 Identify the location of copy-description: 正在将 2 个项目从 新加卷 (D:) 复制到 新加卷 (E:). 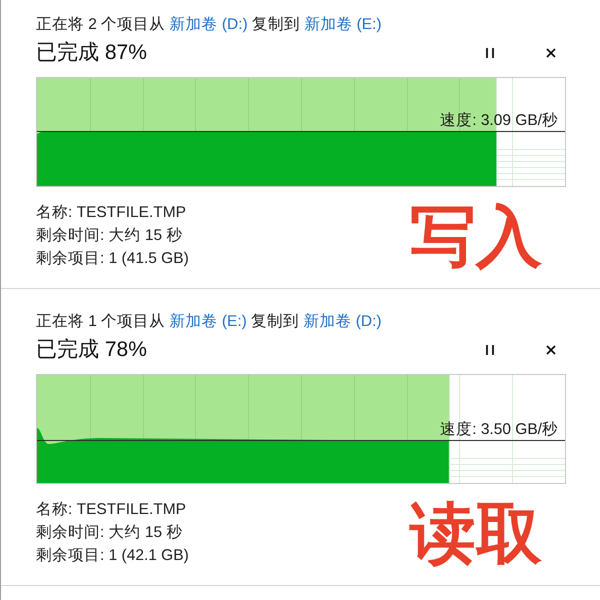
(209, 25).